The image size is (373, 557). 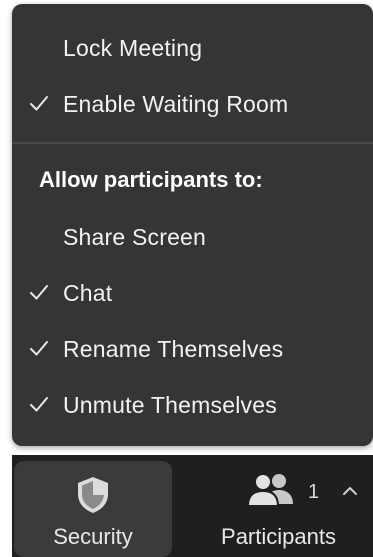 I want to click on participants-label: Participants, so click(x=278, y=536).